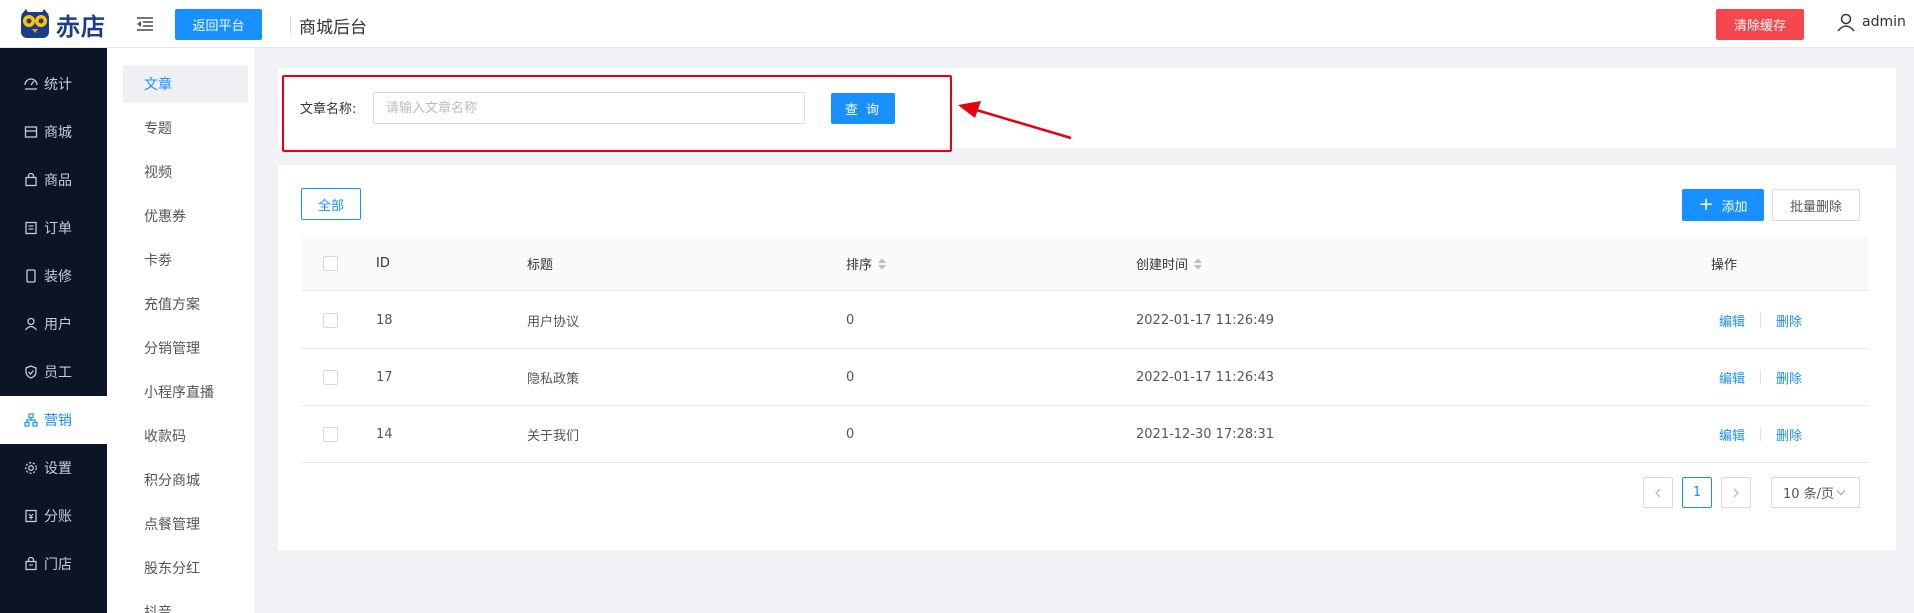 This screenshot has height=613, width=1914. What do you see at coordinates (957, 24) in the screenshot?
I see `top-header: 赤店 返回平台 商城后台 清除缓存 admin` at bounding box center [957, 24].